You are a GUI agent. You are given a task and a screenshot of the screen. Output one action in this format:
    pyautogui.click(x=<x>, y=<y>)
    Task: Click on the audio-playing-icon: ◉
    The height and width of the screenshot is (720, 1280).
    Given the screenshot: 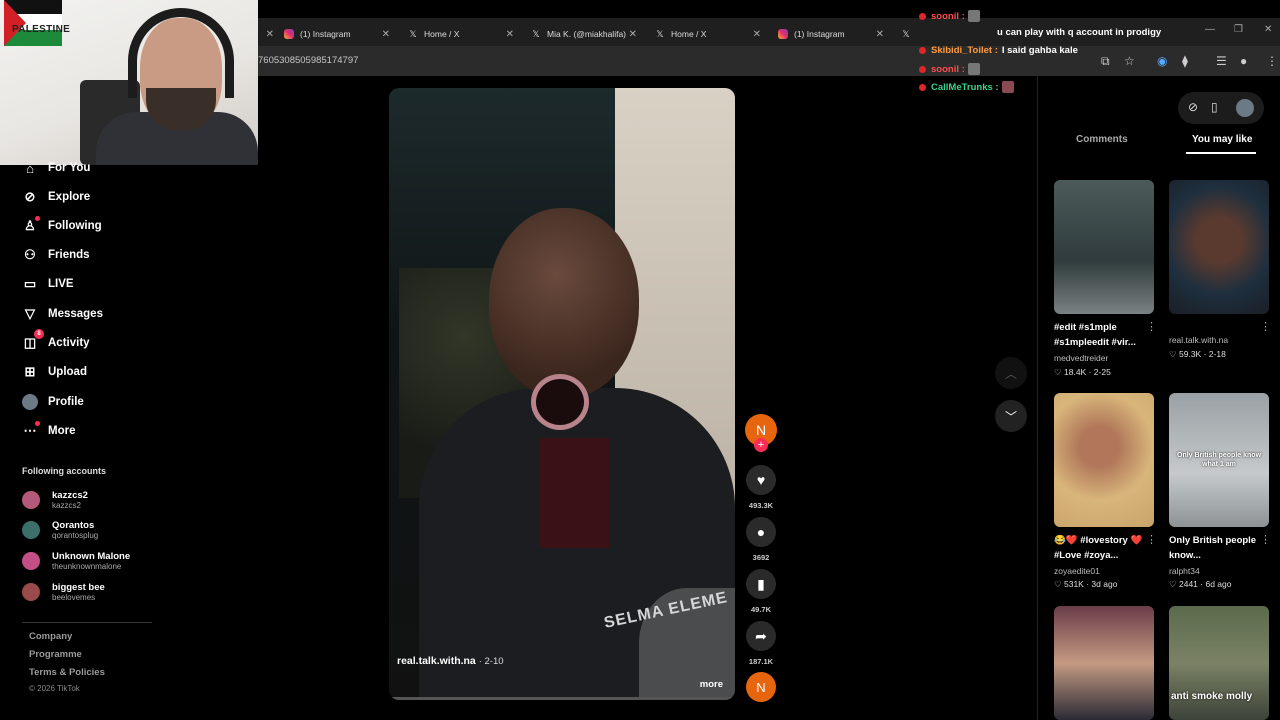 What is the action you would take?
    pyautogui.click(x=1162, y=61)
    